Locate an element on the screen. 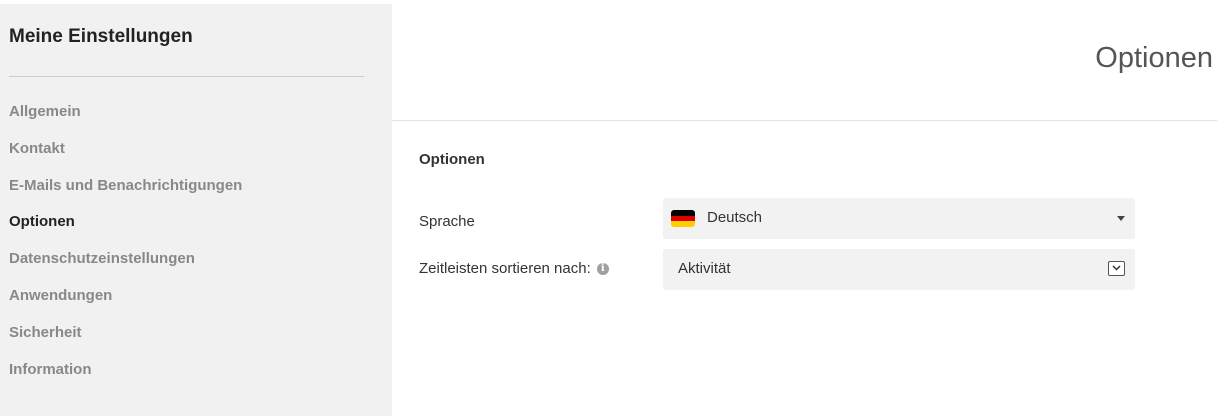 The width and height of the screenshot is (1229, 416). sidebar-item-optionen: Optionen is located at coordinates (125, 230).